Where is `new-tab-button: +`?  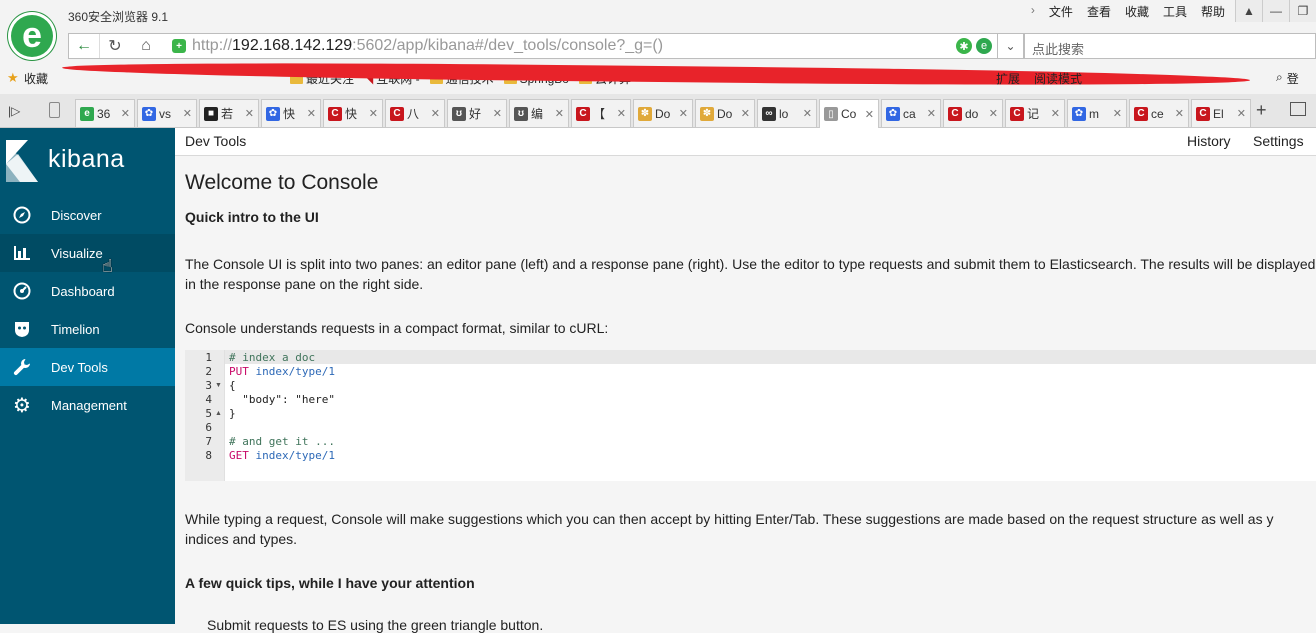 new-tab-button: + is located at coordinates (1261, 110).